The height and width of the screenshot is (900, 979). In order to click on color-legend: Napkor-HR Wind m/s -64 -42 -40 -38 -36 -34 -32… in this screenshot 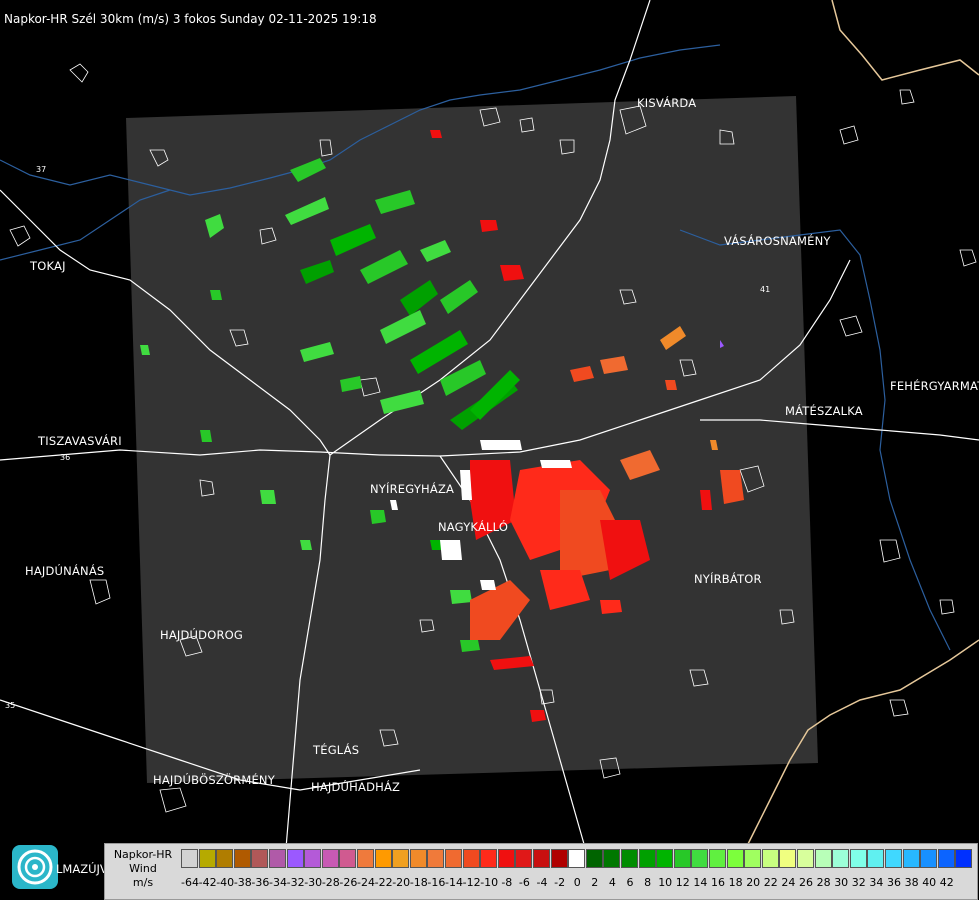, I will do `click(541, 871)`.